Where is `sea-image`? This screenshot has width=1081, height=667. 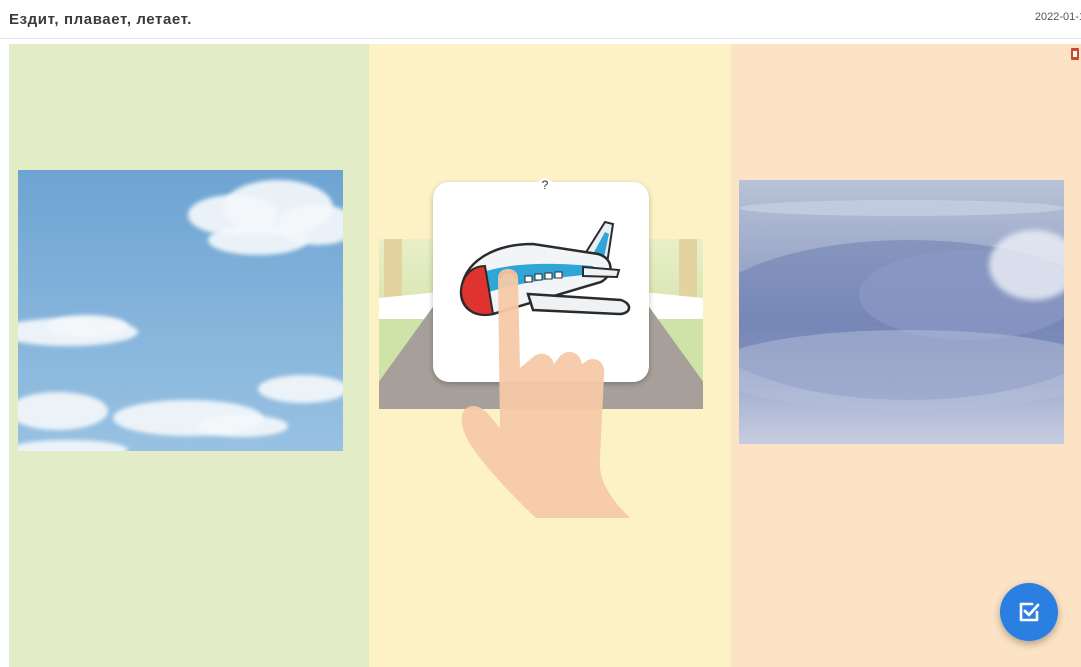 sea-image is located at coordinates (901, 312).